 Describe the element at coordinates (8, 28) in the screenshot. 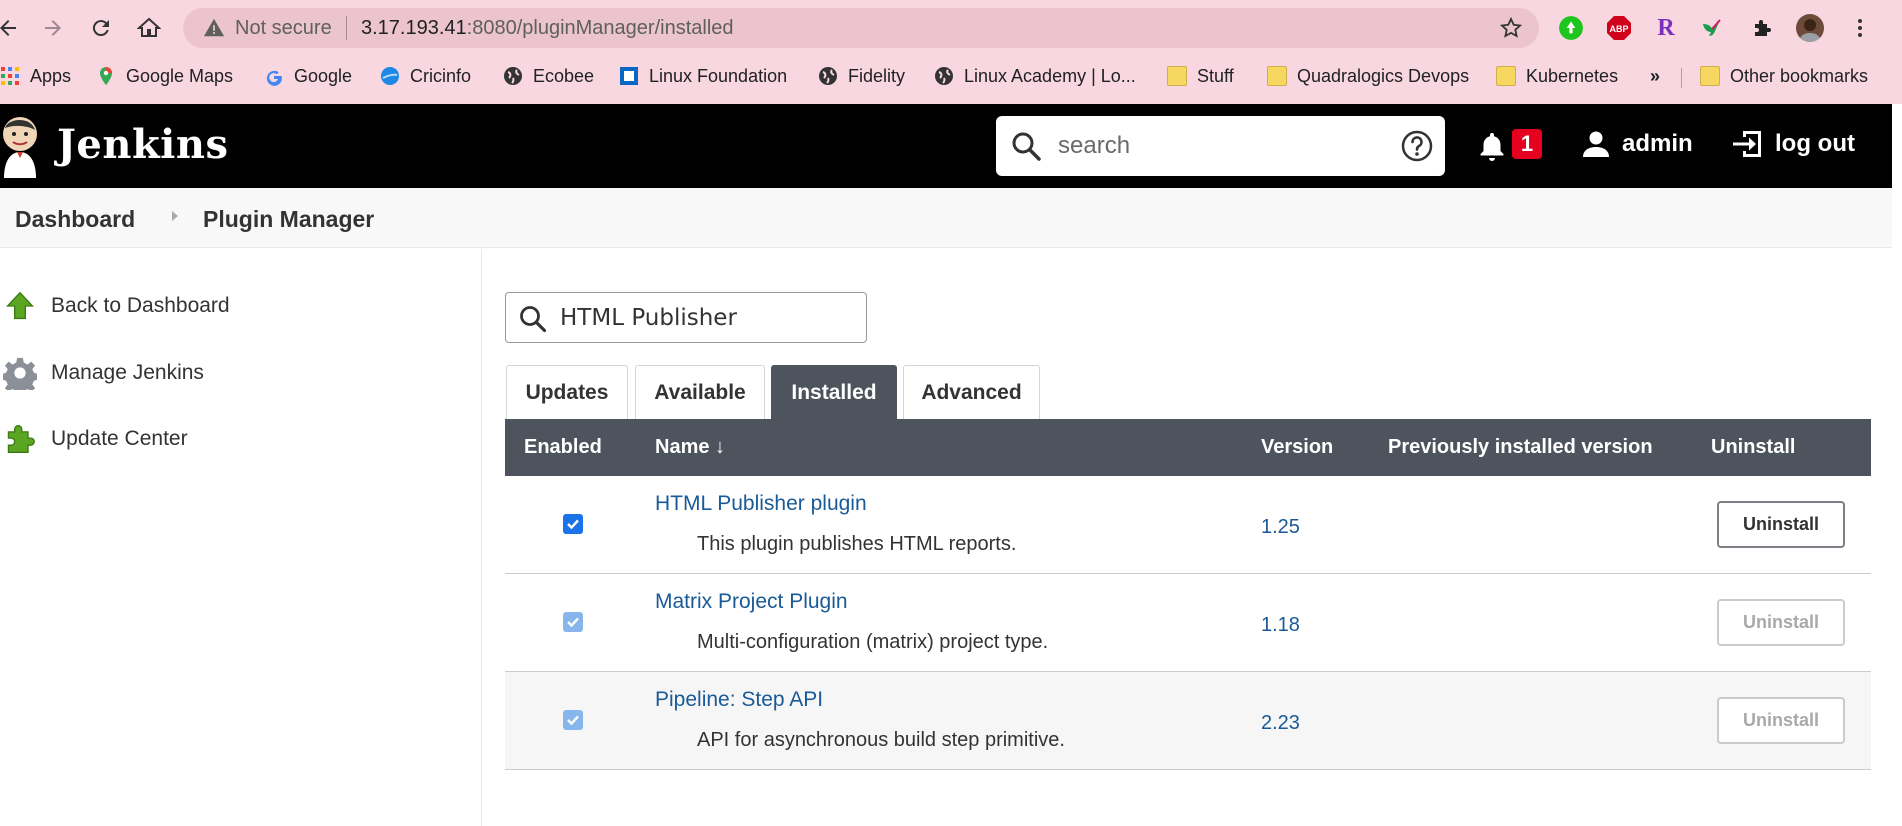

I see `back-arrow-icon` at that location.